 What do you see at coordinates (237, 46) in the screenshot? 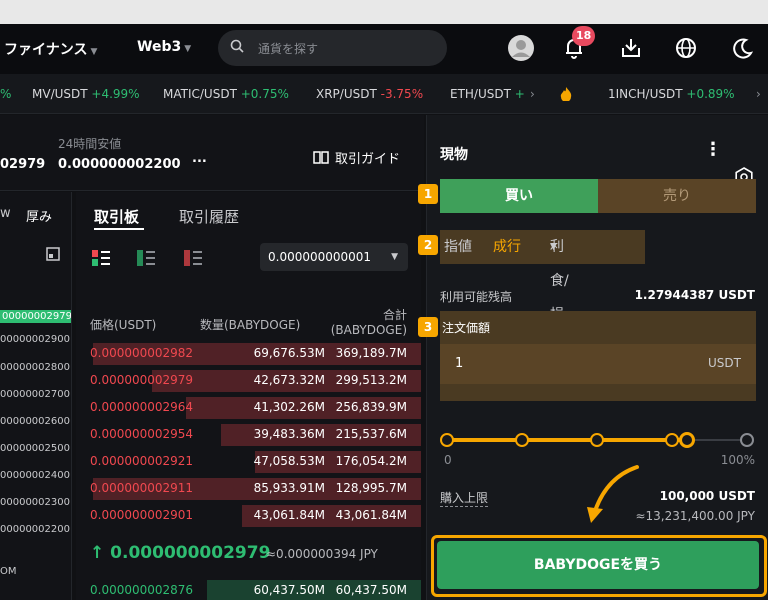
I see `search-icon` at bounding box center [237, 46].